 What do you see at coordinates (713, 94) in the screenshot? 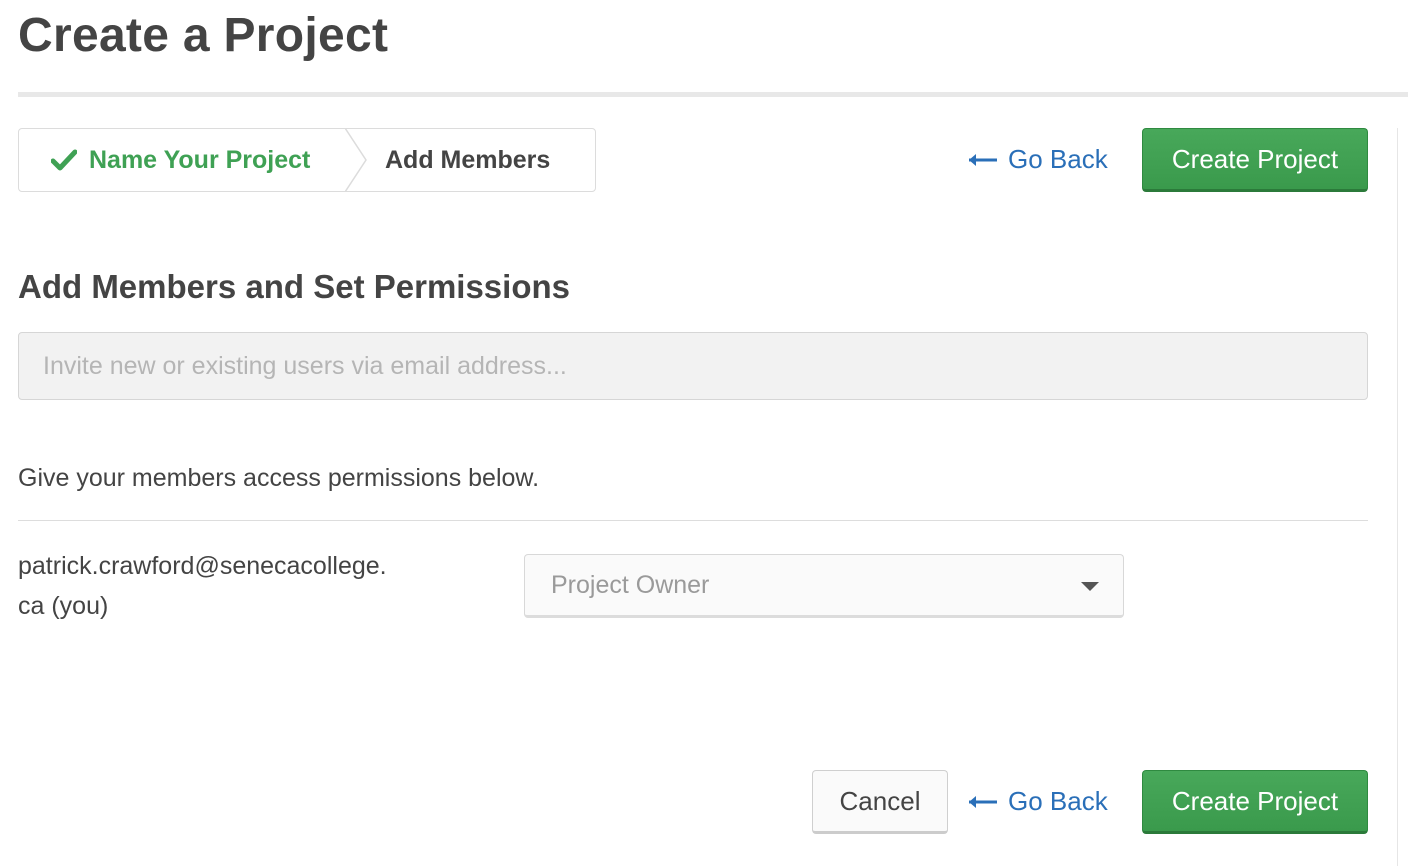
I see `title-divider` at bounding box center [713, 94].